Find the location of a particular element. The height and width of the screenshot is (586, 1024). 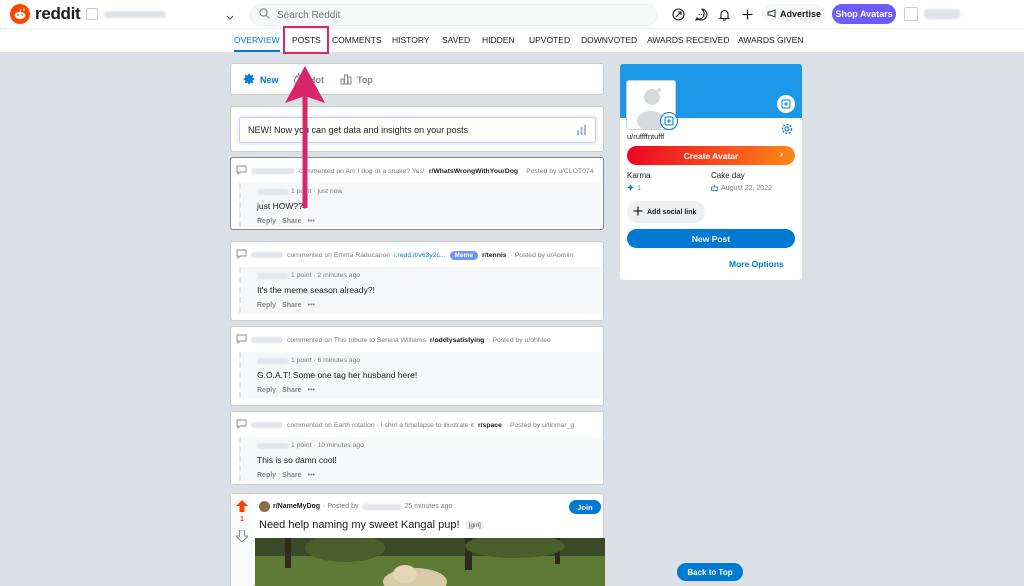

user-dropdown is located at coordinates (959, 14).